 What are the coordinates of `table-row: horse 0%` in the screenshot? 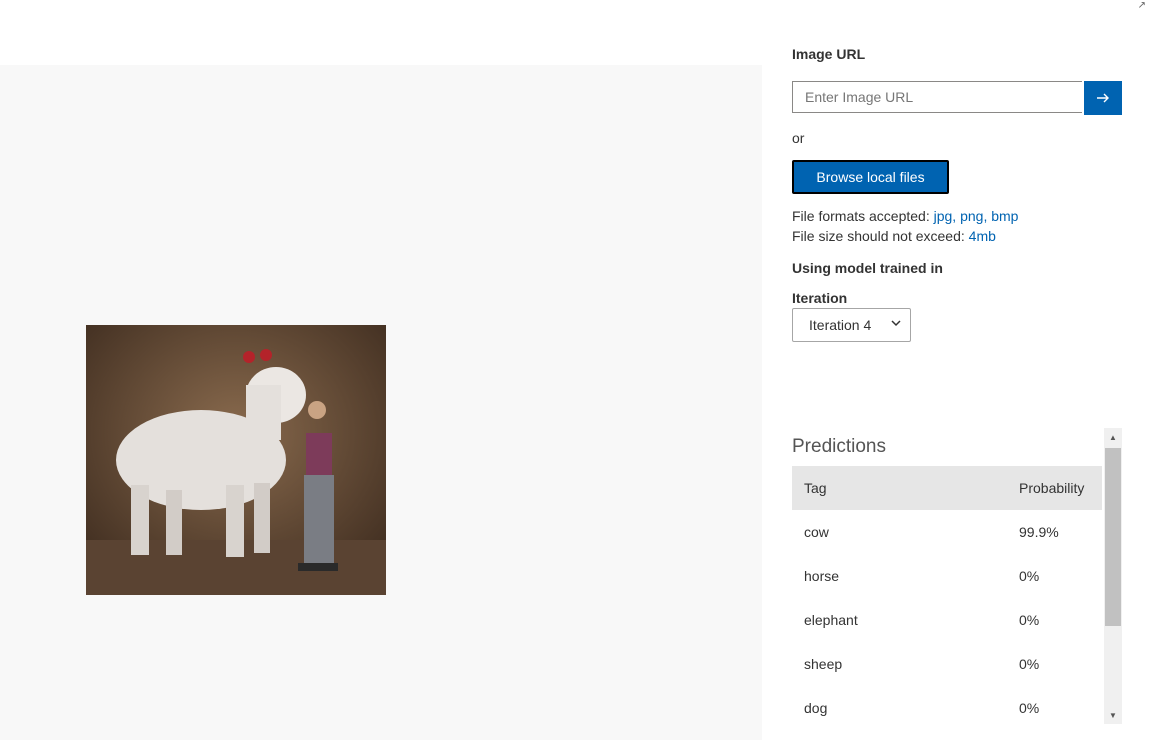 It's located at (947, 576).